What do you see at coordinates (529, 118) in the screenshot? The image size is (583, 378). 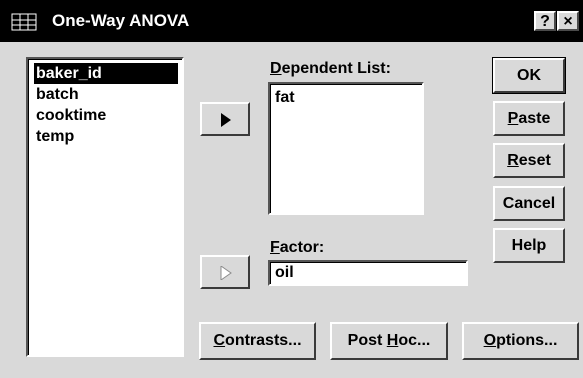 I see `paste-button: Paste` at bounding box center [529, 118].